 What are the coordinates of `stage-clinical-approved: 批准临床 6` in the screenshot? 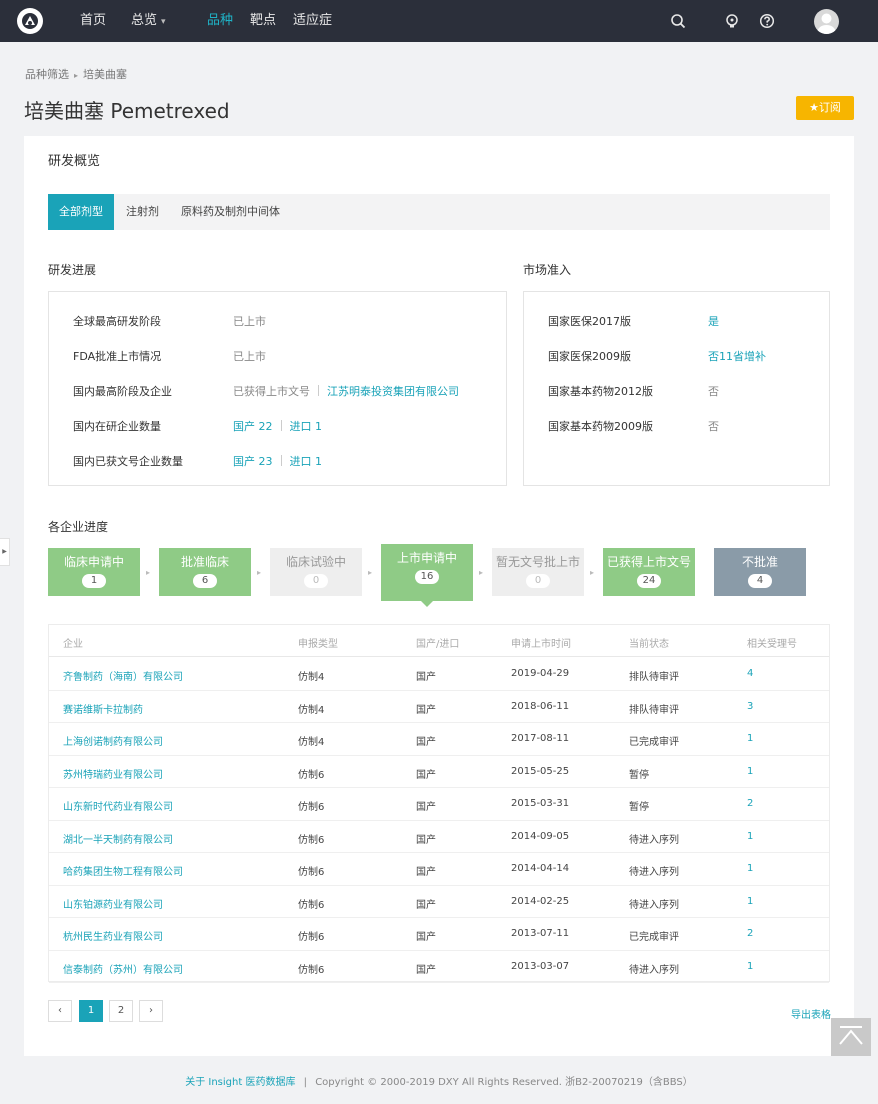 It's located at (205, 572).